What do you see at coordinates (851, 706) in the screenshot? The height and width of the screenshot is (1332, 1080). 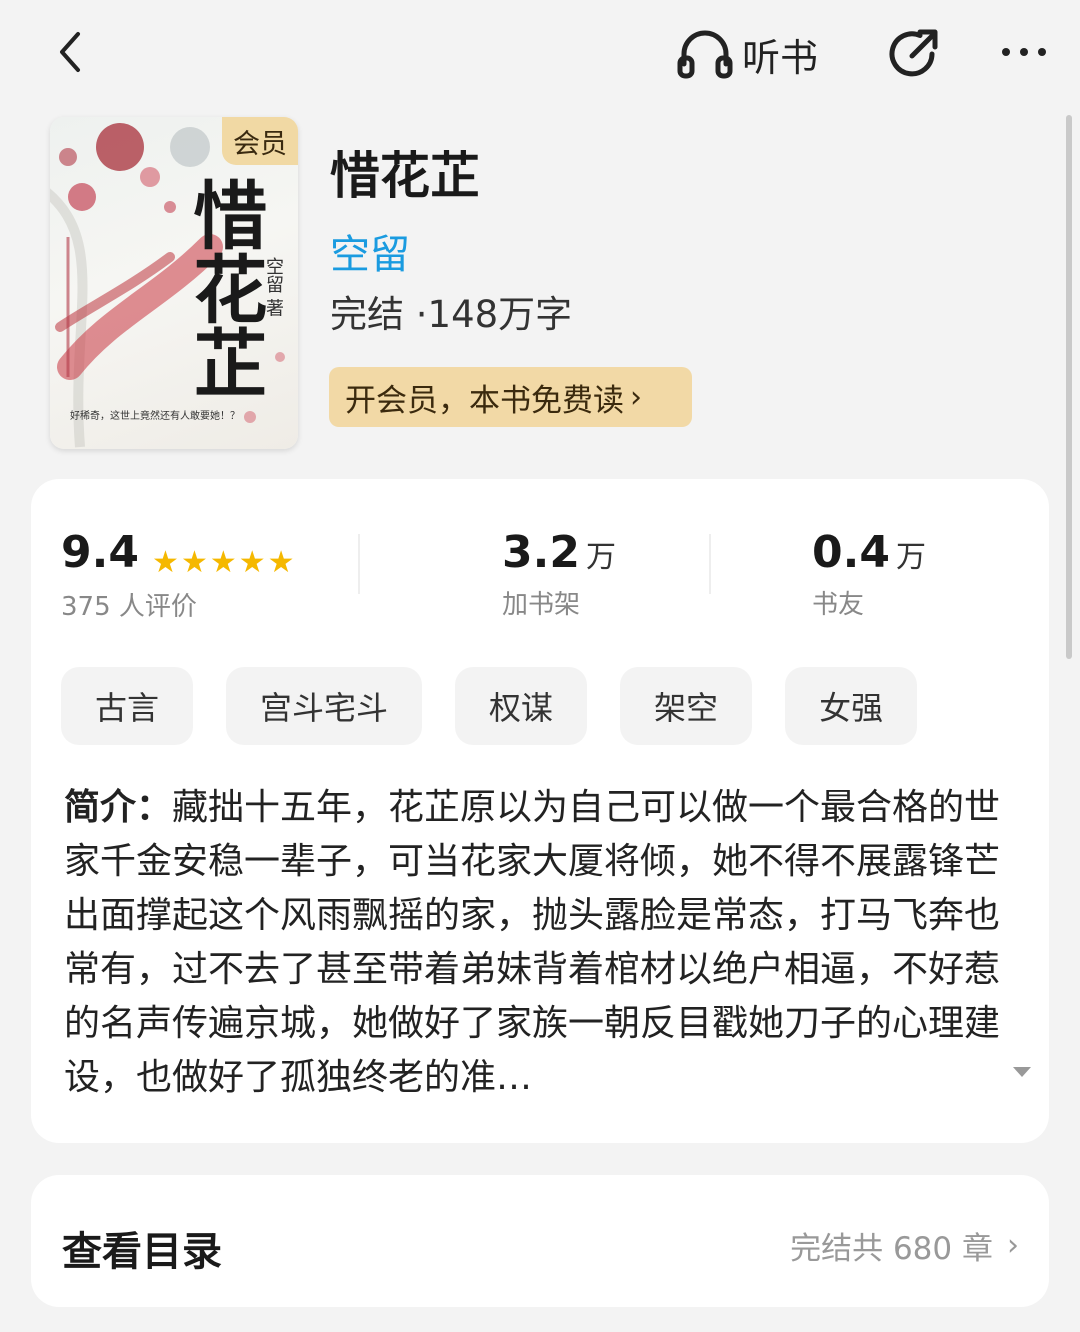 I see `tag-chip: 女强` at bounding box center [851, 706].